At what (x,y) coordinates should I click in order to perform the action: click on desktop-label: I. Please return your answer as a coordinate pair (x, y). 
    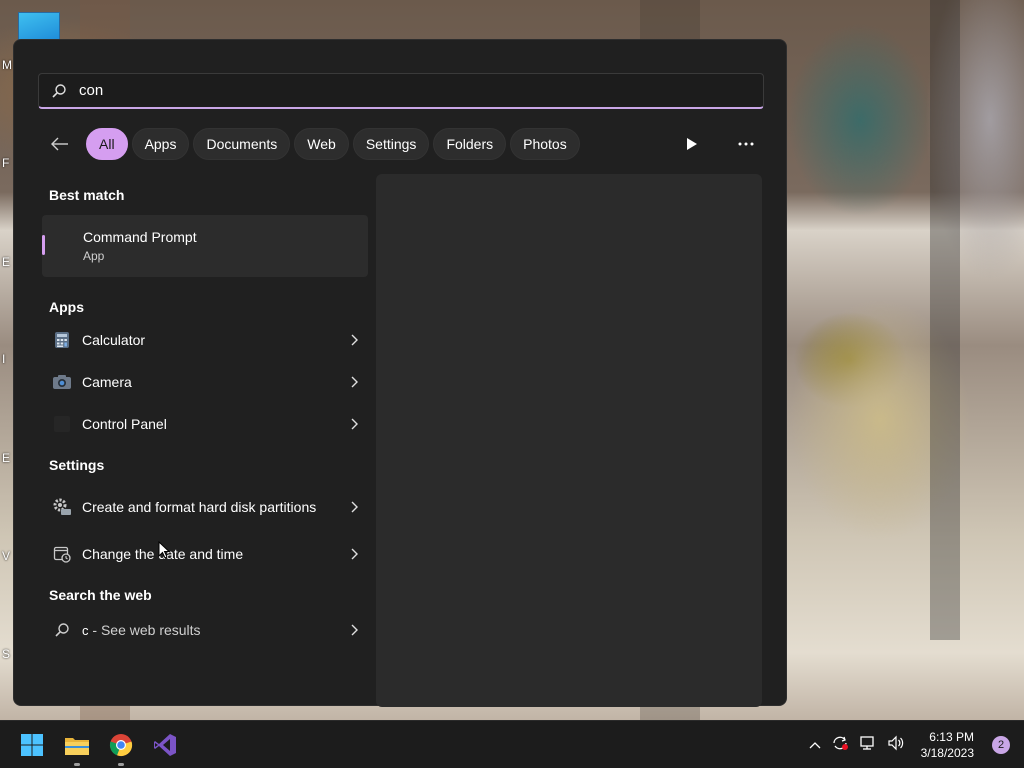
    Looking at the image, I should click on (4, 359).